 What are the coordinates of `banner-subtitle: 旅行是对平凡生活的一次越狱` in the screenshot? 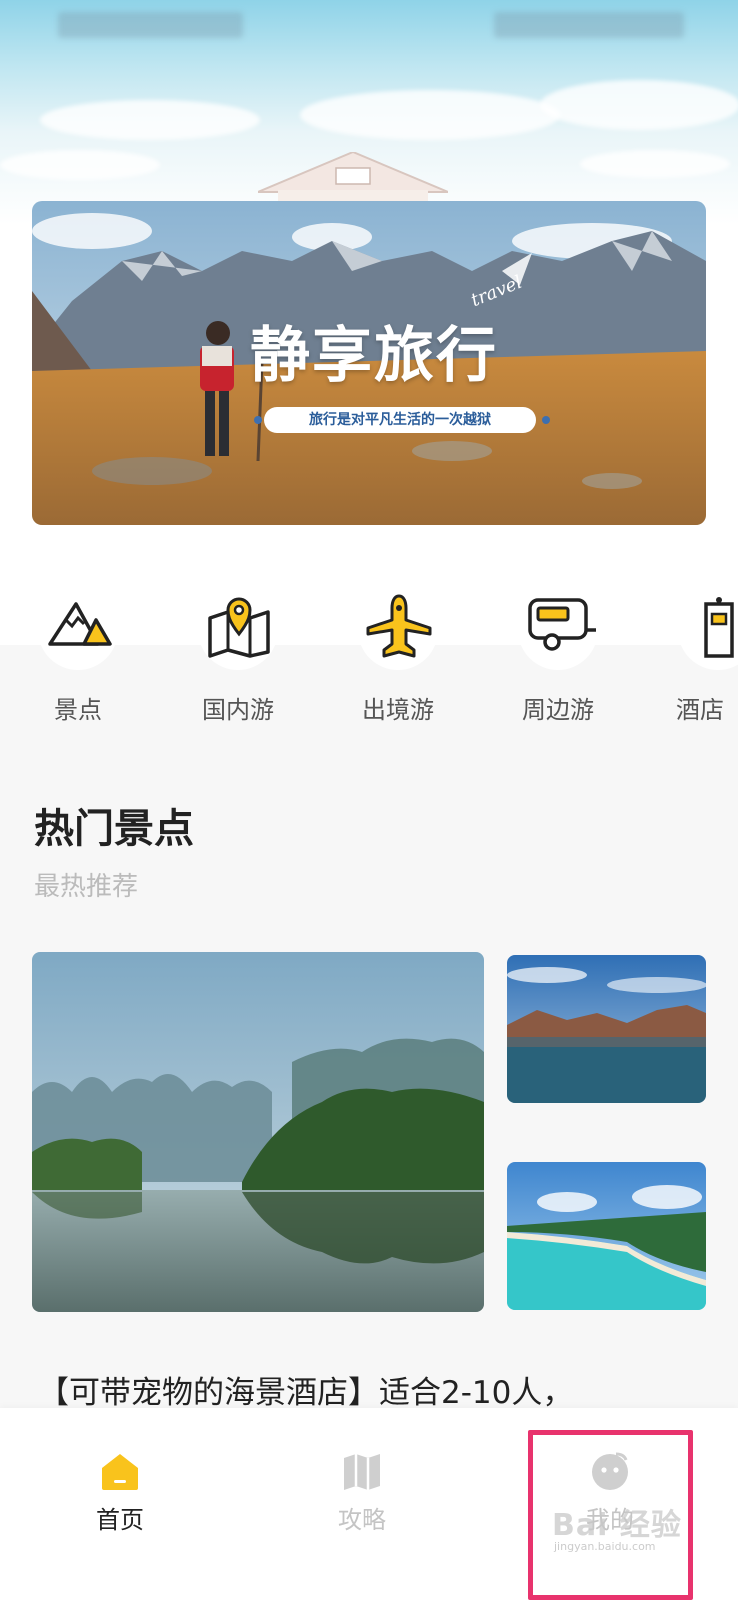 It's located at (400, 420).